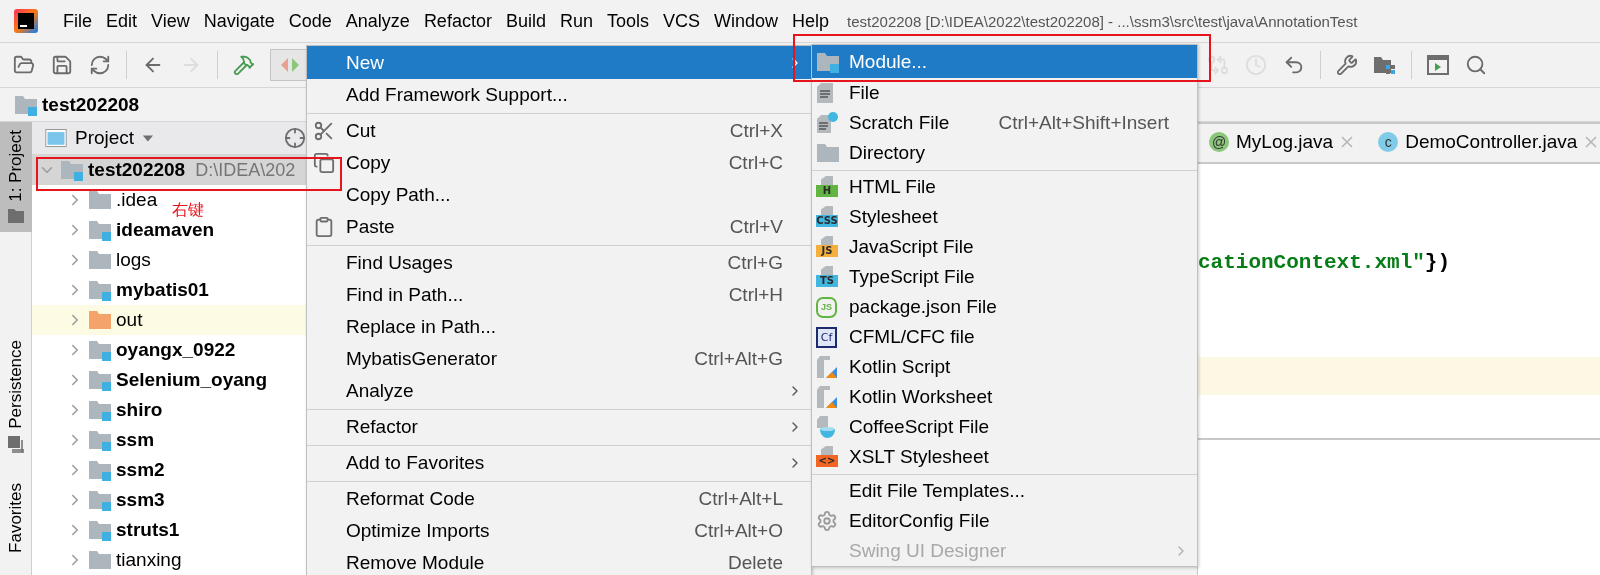 The image size is (1600, 575). I want to click on tool-window-tab: Persistence, so click(16, 396).